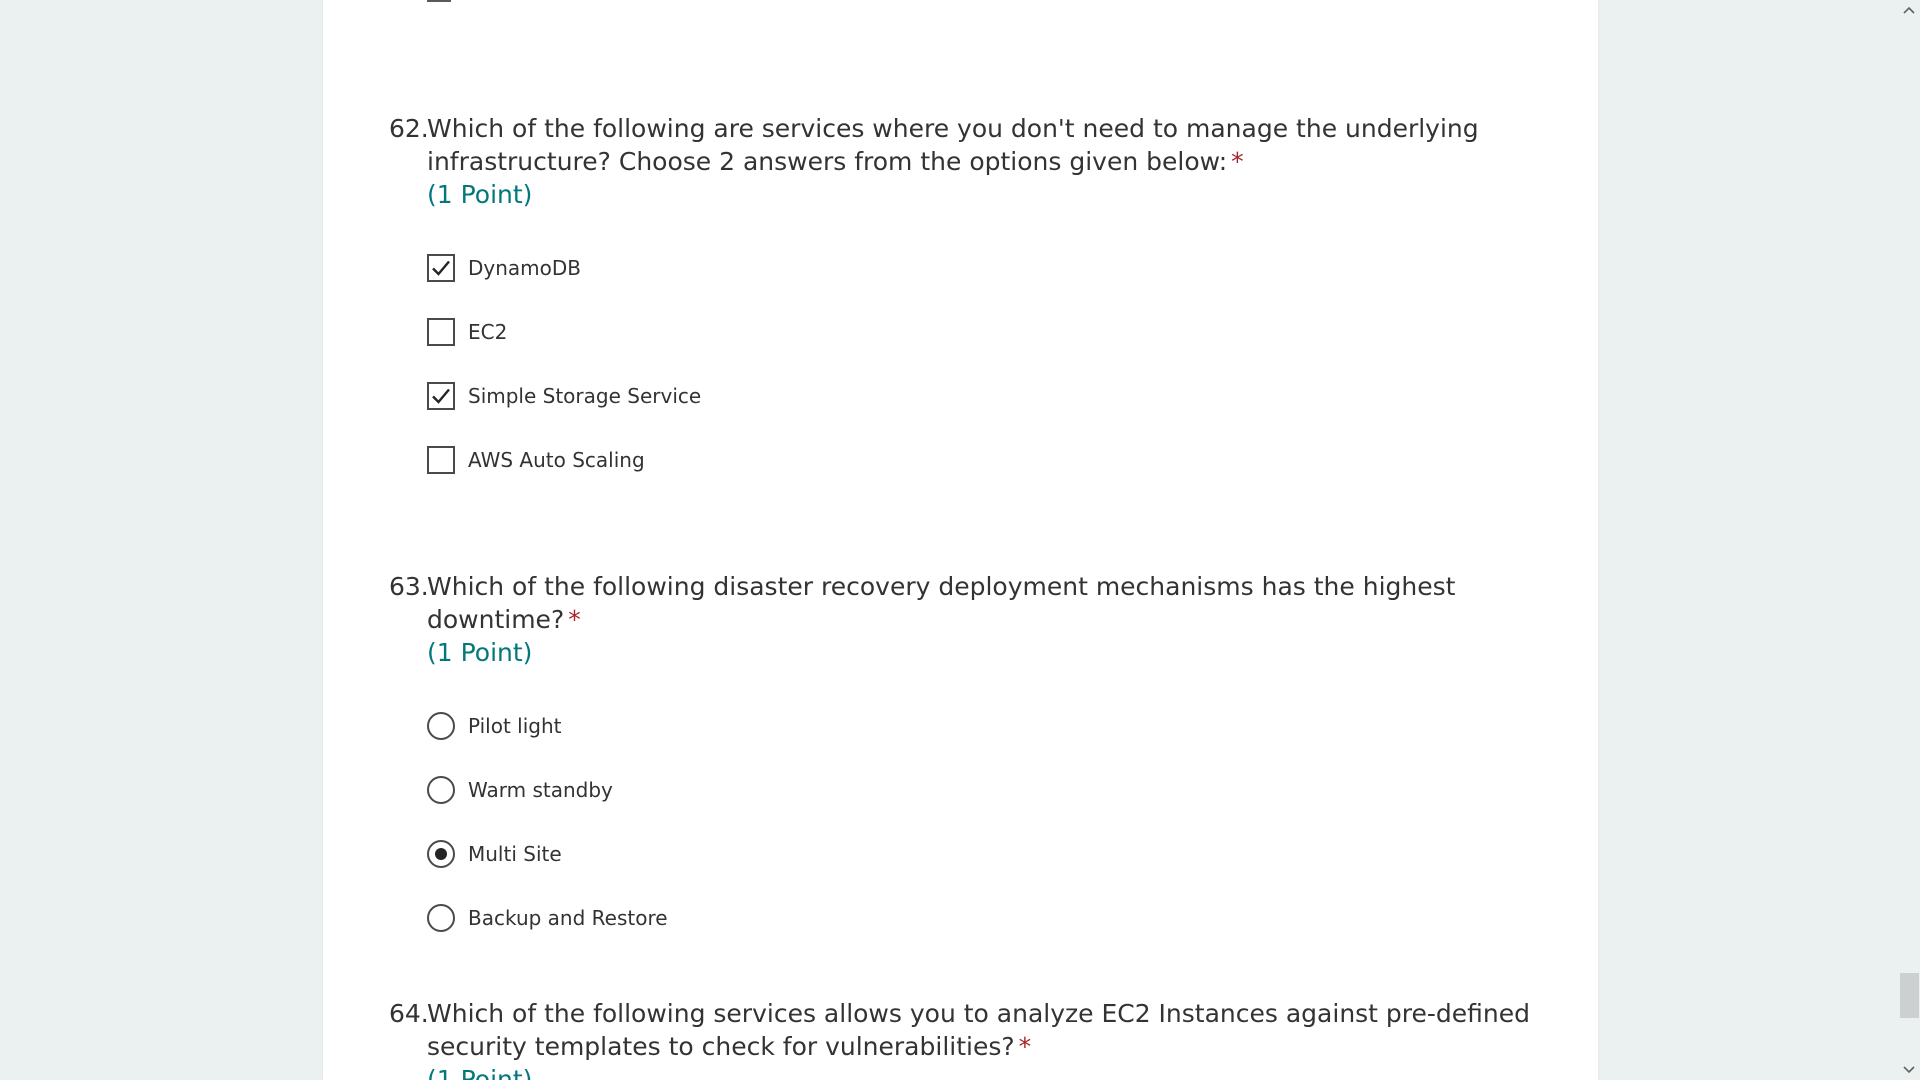  What do you see at coordinates (441, 332) in the screenshot?
I see `checkbox-ec2` at bounding box center [441, 332].